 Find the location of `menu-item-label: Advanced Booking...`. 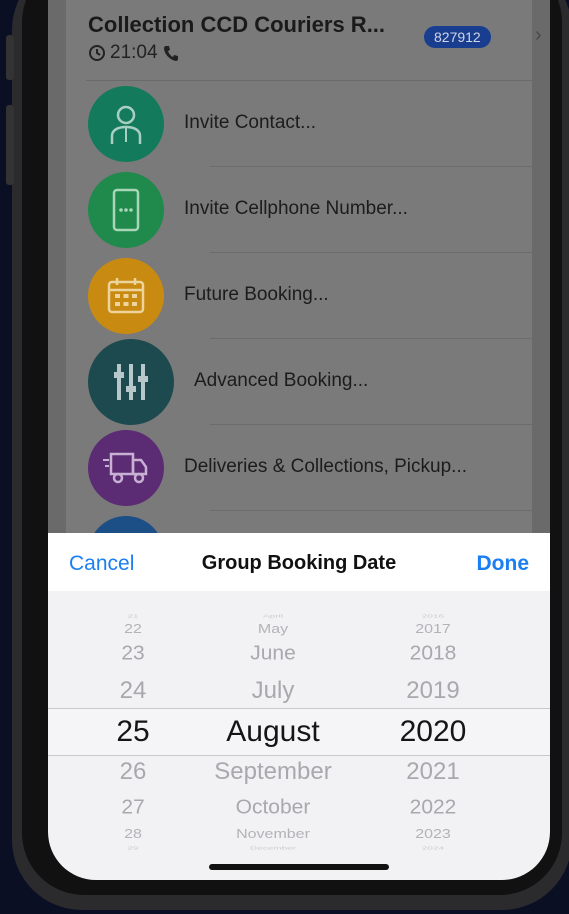

menu-item-label: Advanced Booking... is located at coordinates (281, 380).